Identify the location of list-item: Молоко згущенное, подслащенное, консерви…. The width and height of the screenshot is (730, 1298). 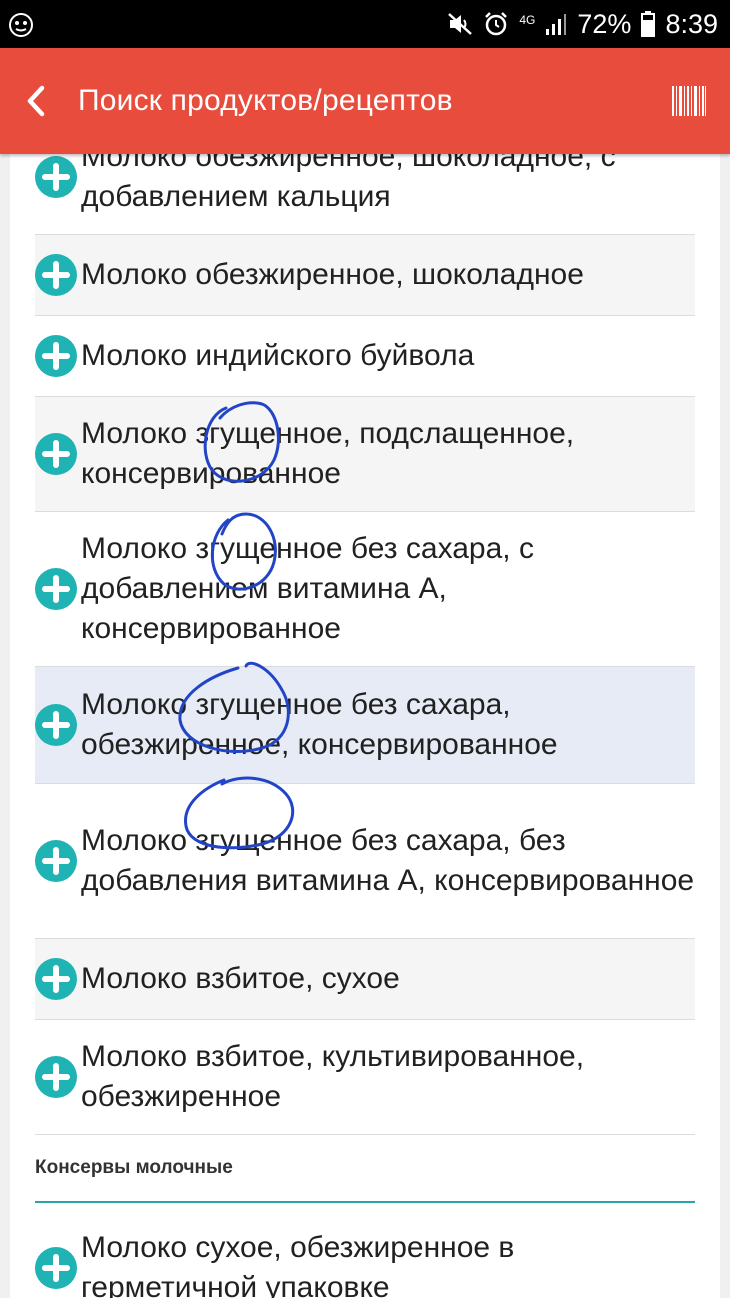
(365, 454).